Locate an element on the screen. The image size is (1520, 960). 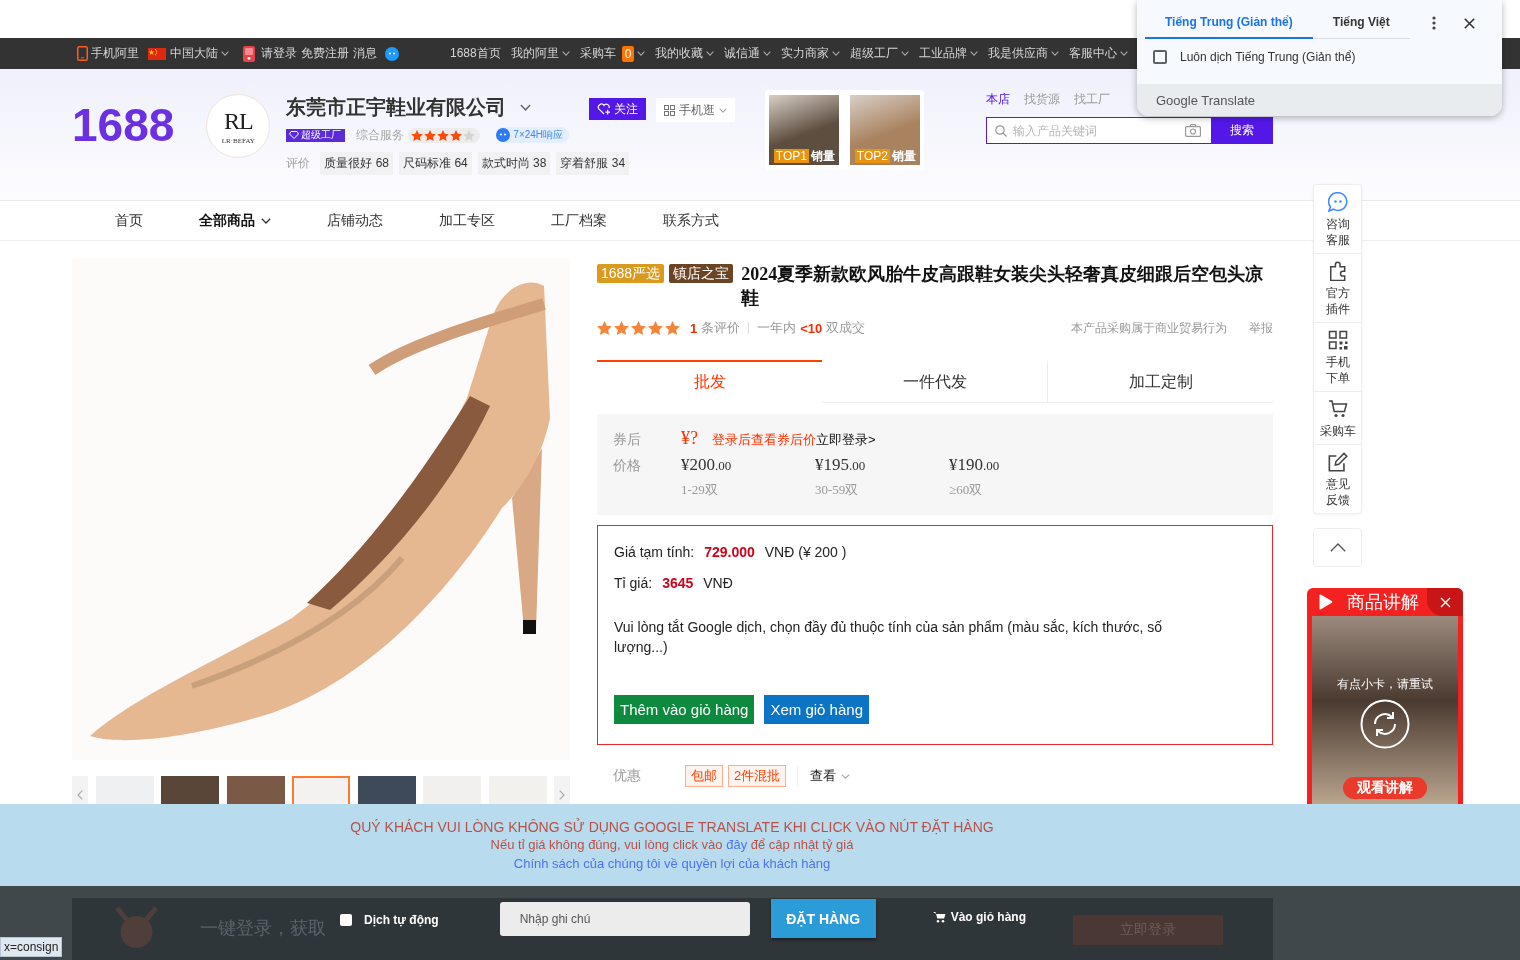
product-title: 2024夏季新款欧风胎牛皮高跟鞋女装尖头轻奢真皮细跟后空包头凉鞋 is located at coordinates (1003, 286).